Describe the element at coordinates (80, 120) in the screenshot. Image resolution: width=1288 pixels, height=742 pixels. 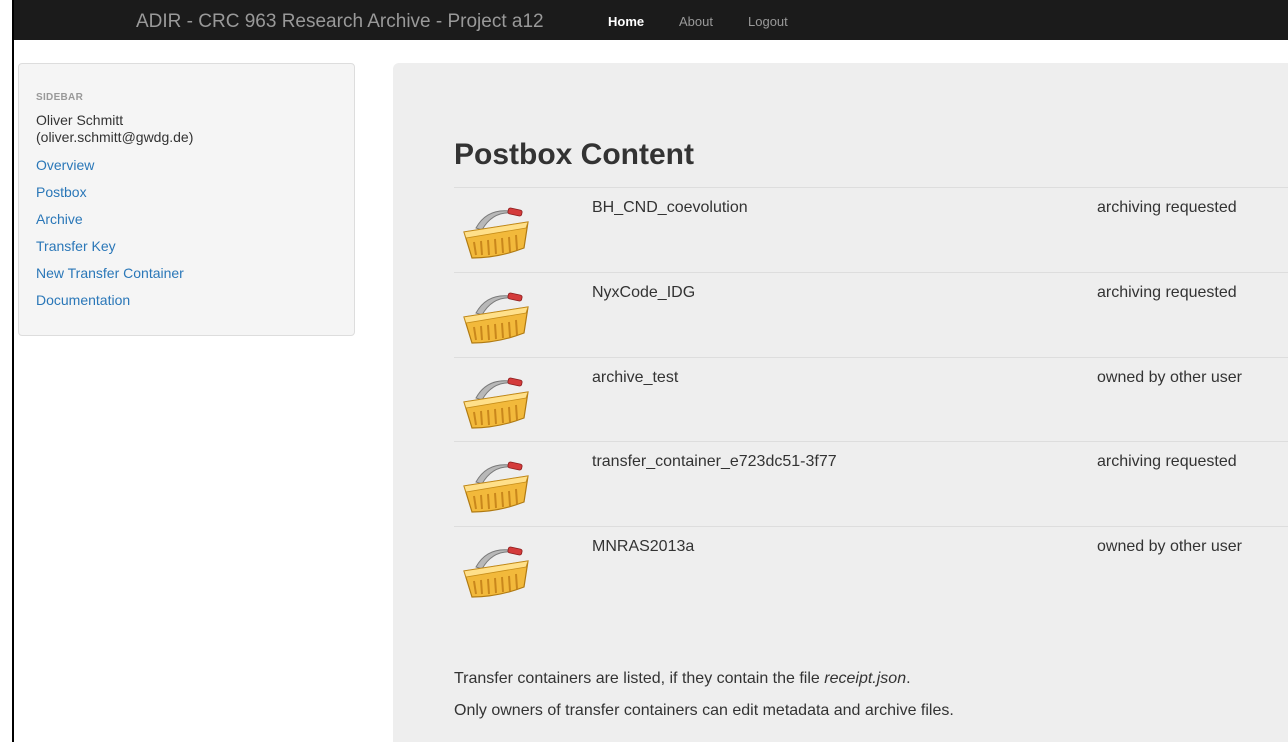
I see `user-name: Oliver Schmitt` at that location.